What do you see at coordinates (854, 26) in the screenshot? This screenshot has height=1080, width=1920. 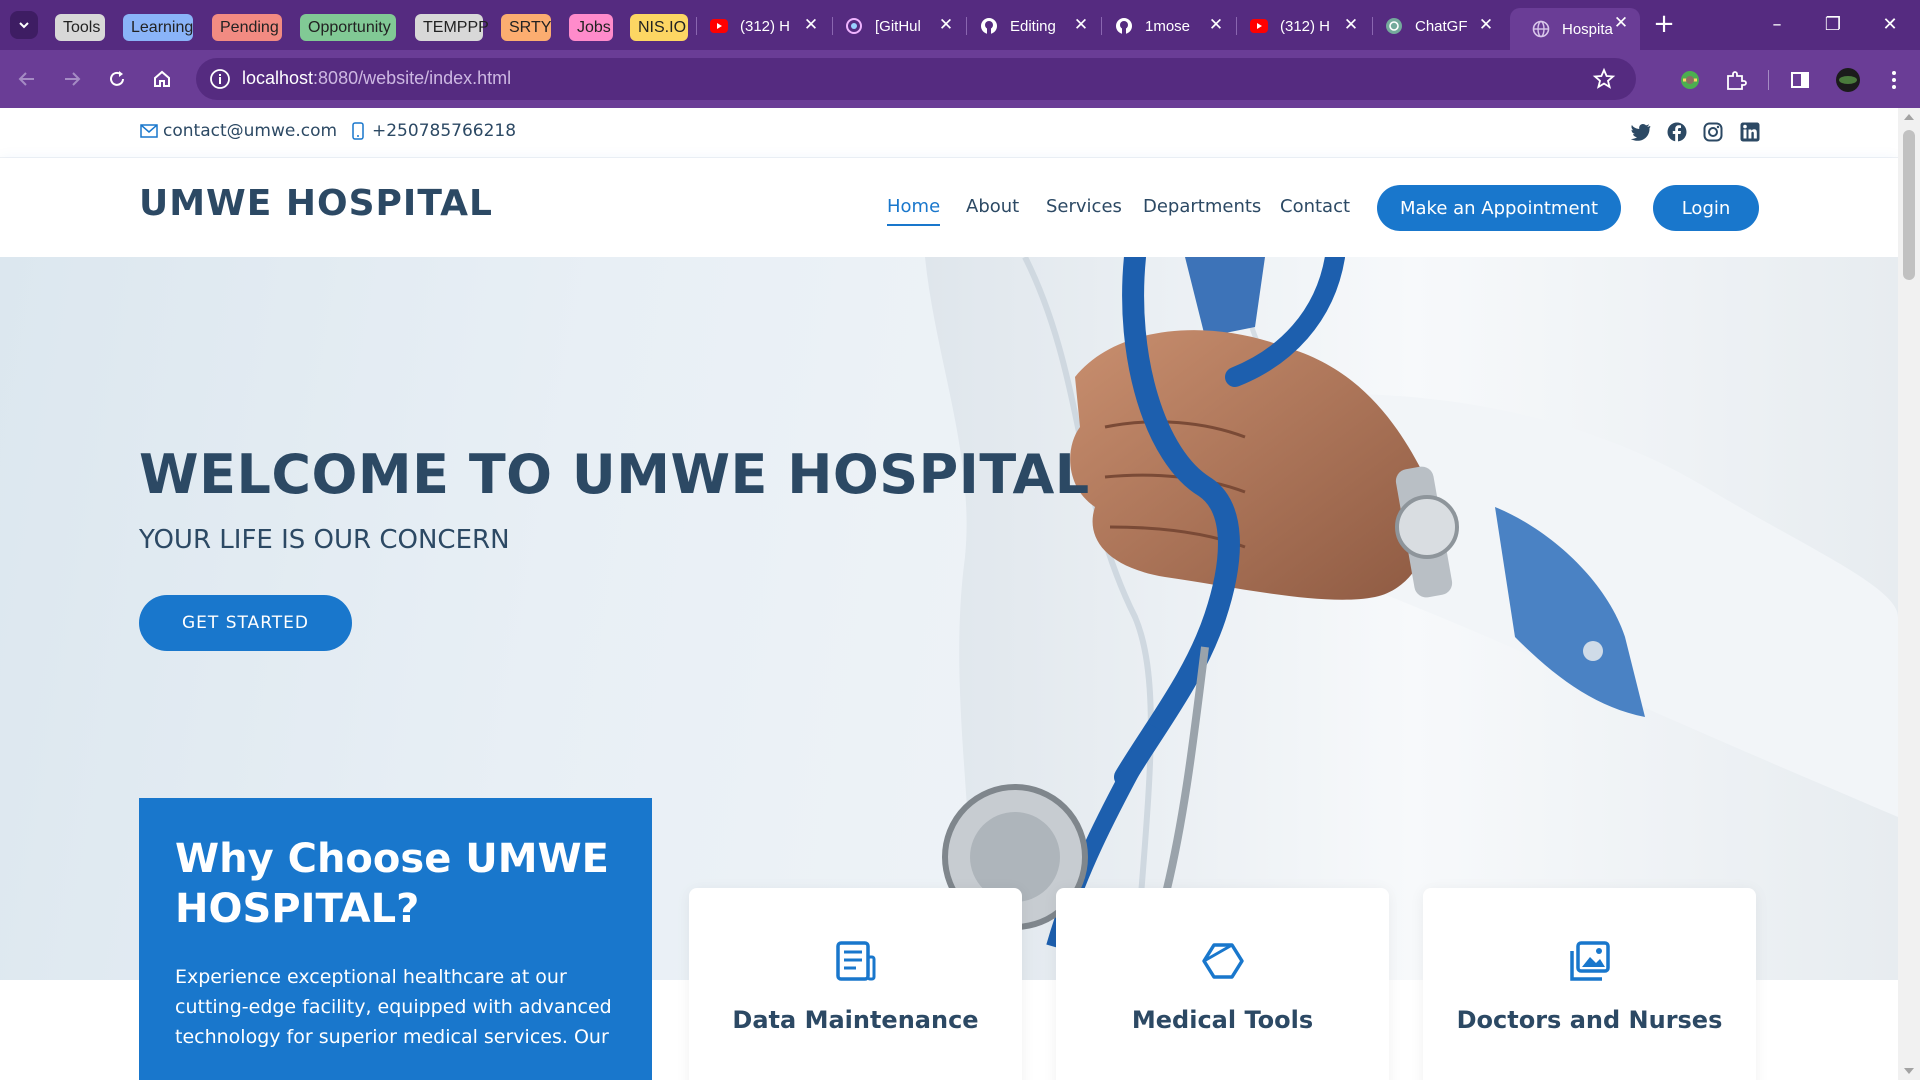 I see `github-copilot-icon` at bounding box center [854, 26].